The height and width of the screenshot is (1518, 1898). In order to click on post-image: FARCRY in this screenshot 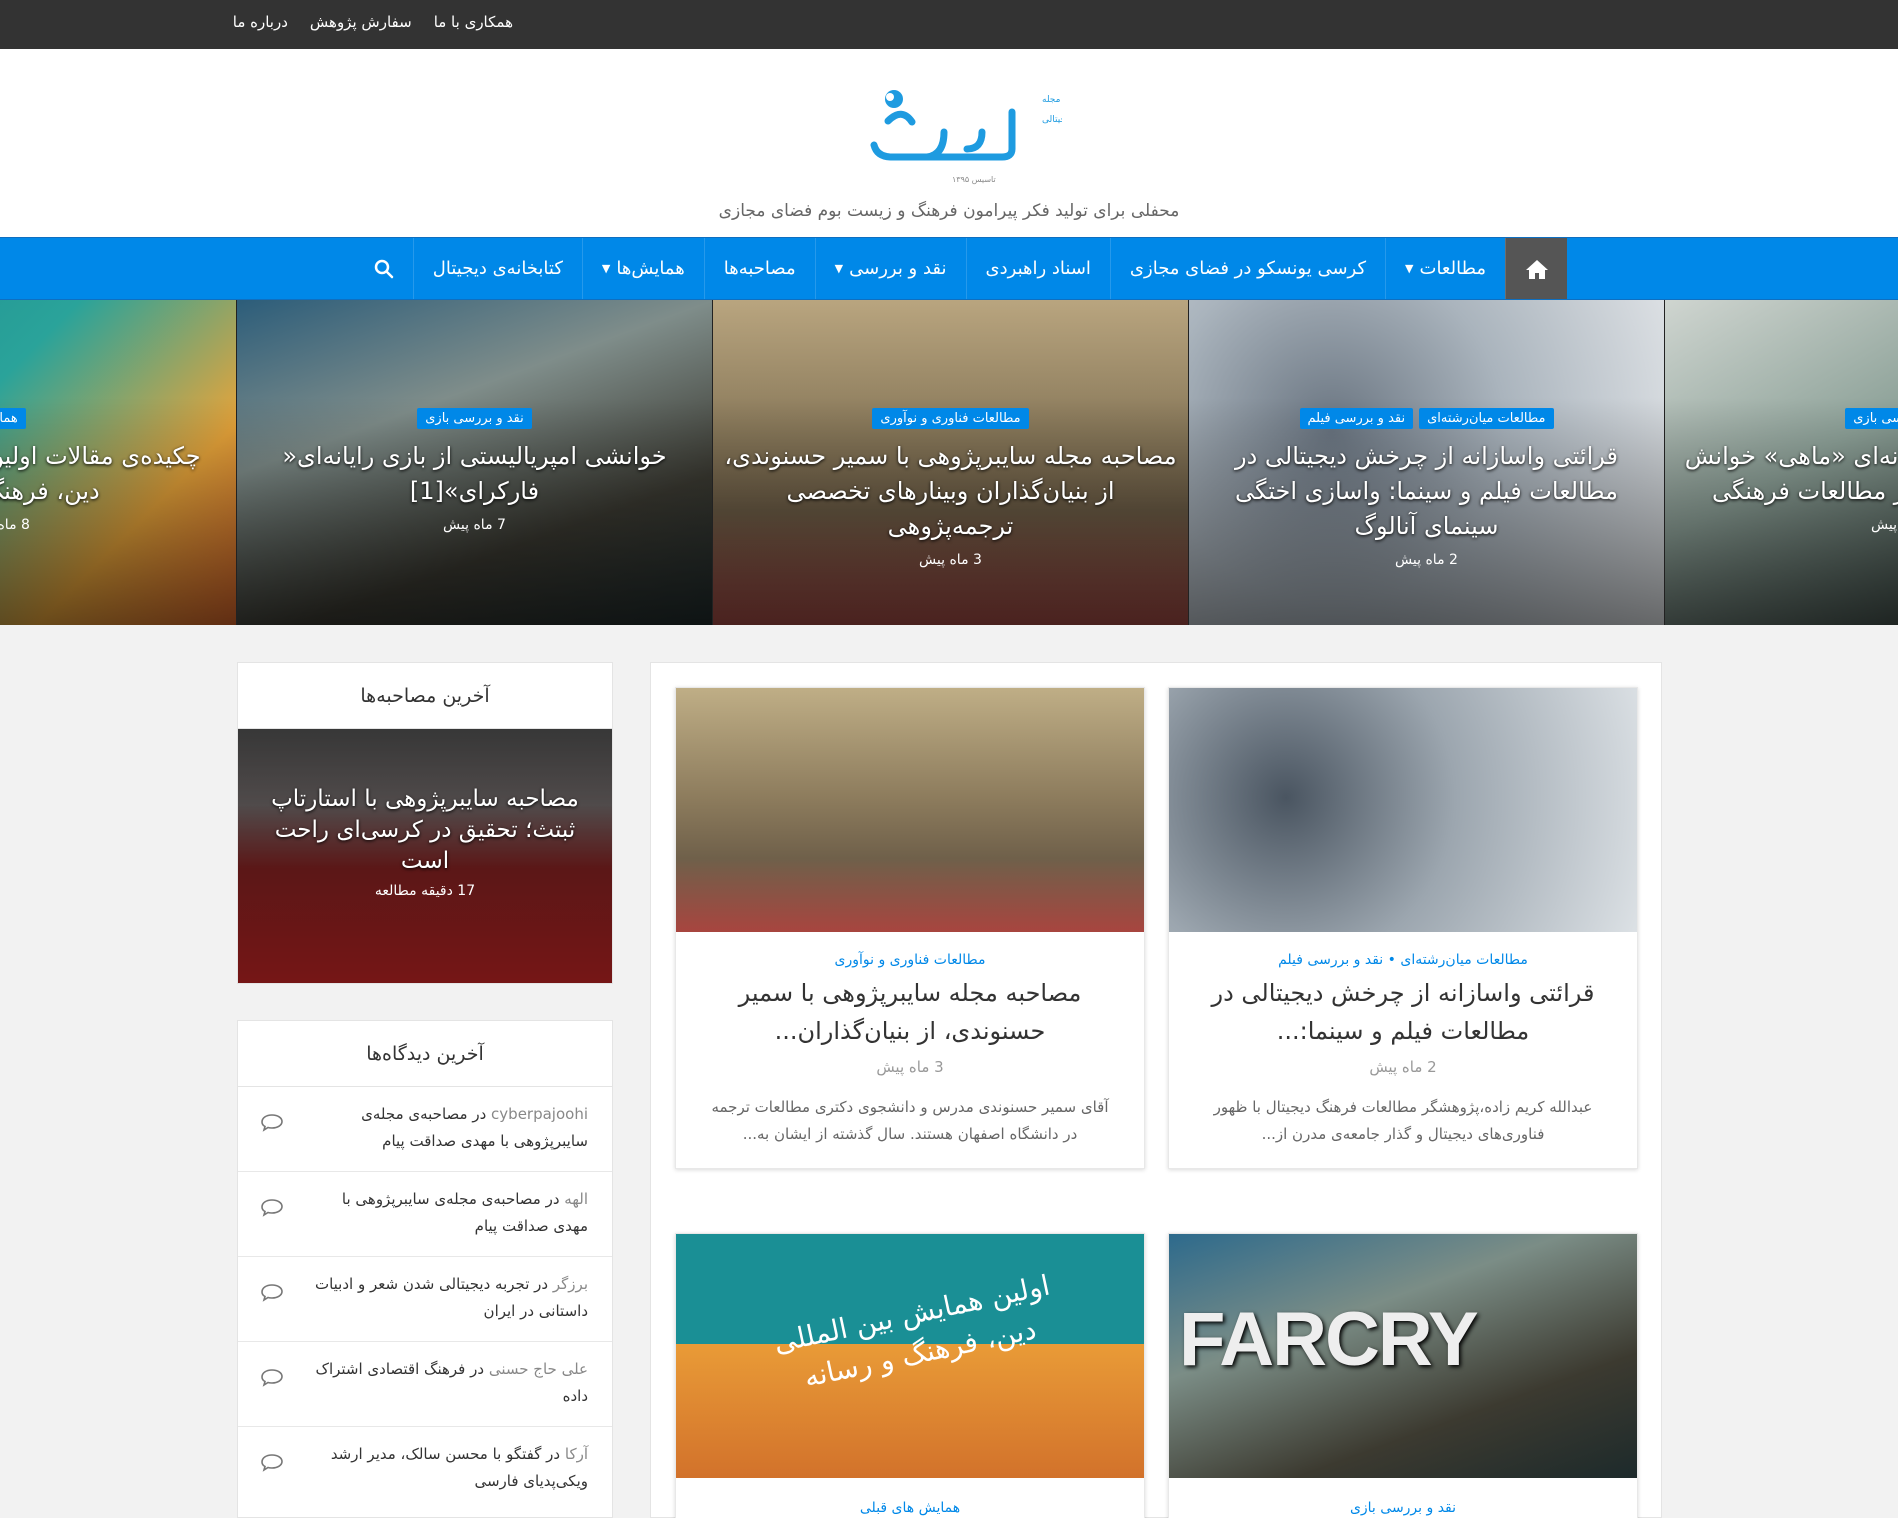, I will do `click(1403, 1356)`.